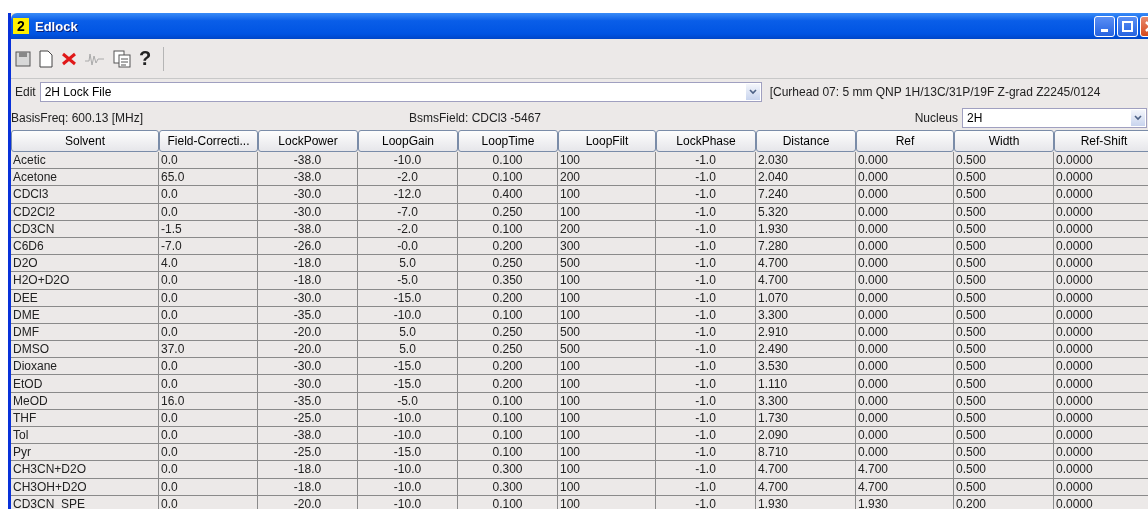  What do you see at coordinates (706, 141) in the screenshot?
I see `column-header: LockPhase` at bounding box center [706, 141].